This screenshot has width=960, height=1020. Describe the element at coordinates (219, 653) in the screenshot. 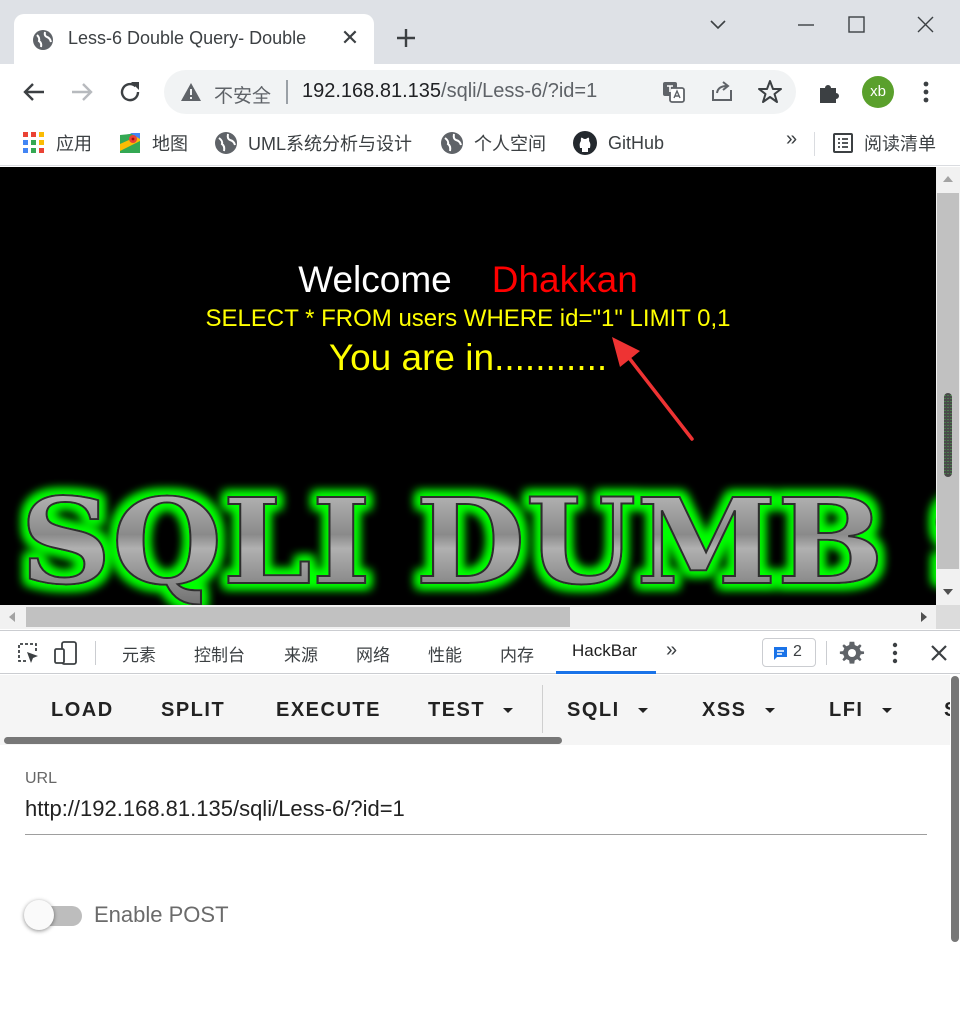

I see `tab-console: 控制台` at that location.